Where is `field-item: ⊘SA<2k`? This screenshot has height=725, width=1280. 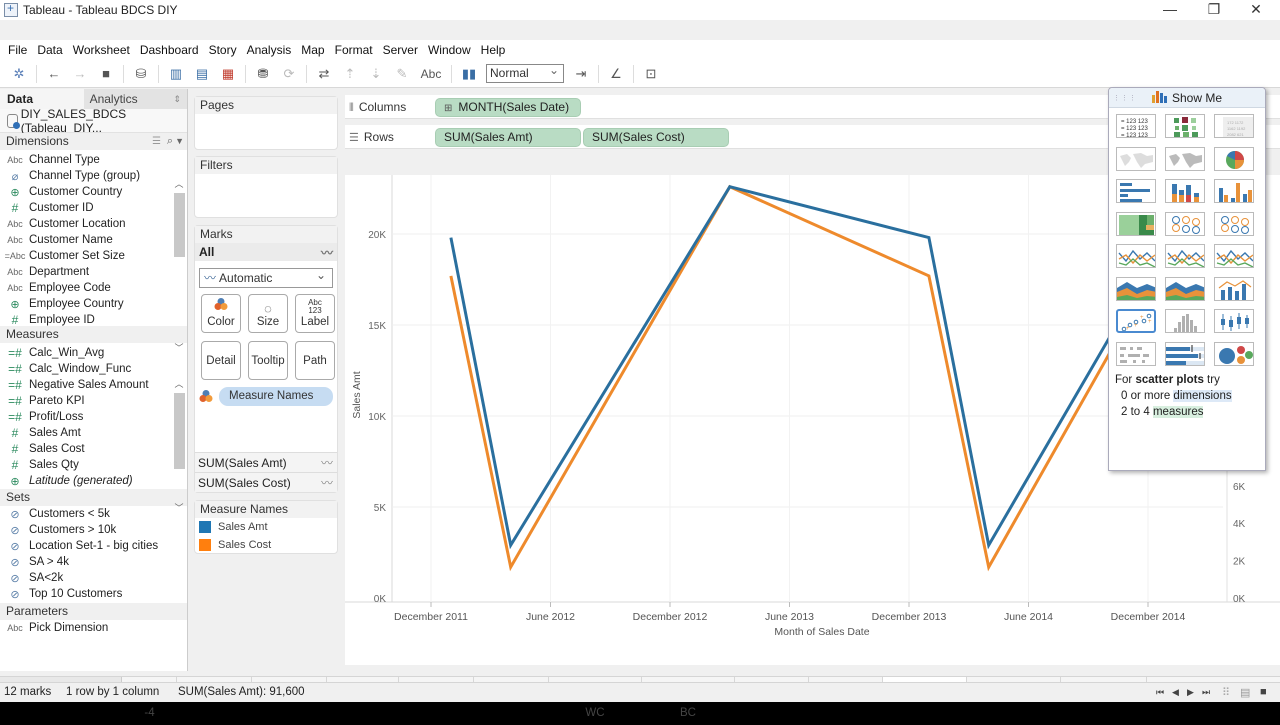 field-item: ⊘SA<2k is located at coordinates (93, 578).